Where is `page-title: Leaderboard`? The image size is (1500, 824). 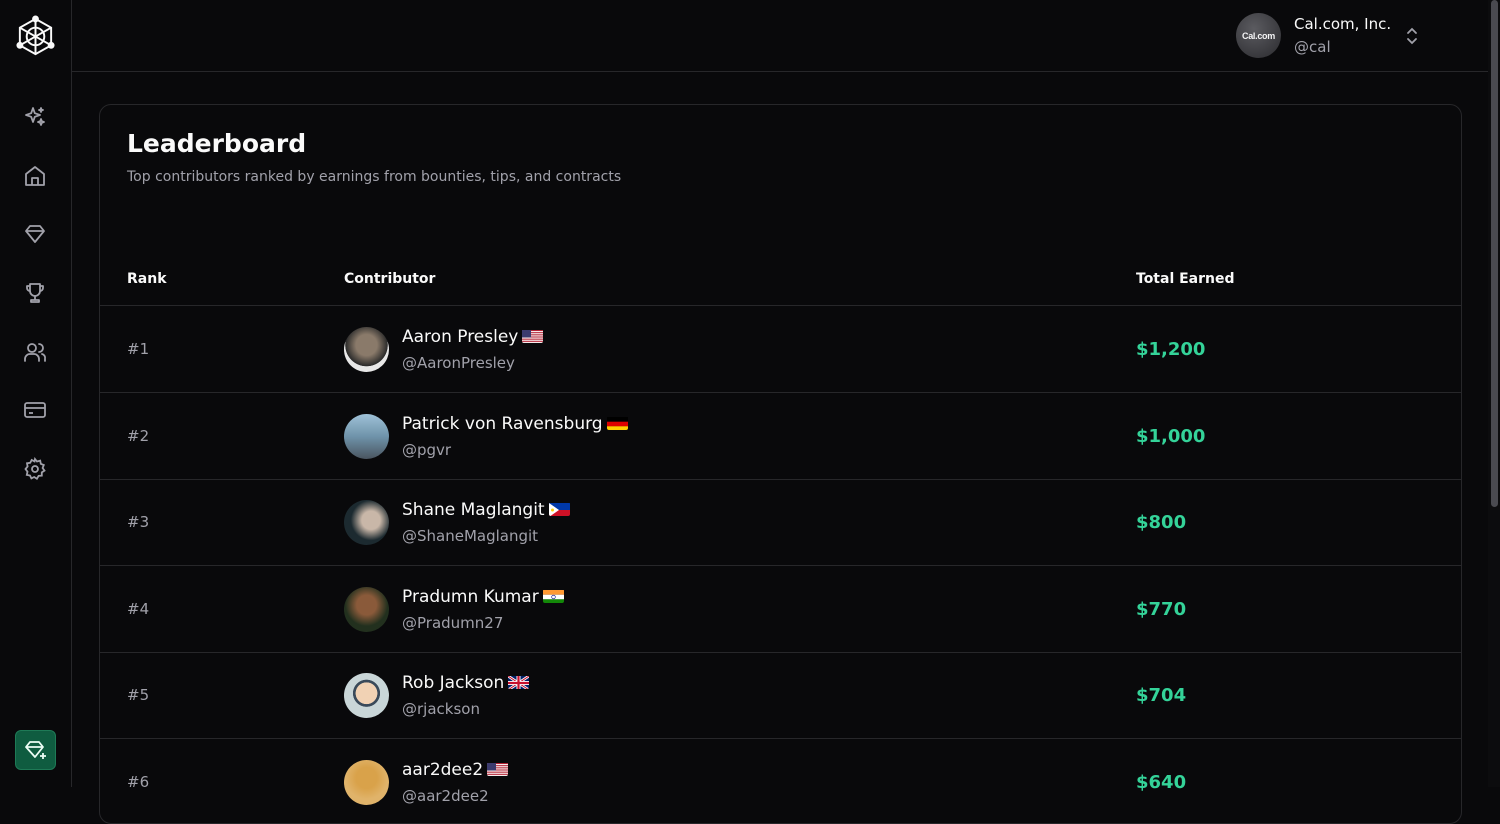 page-title: Leaderboard is located at coordinates (216, 143).